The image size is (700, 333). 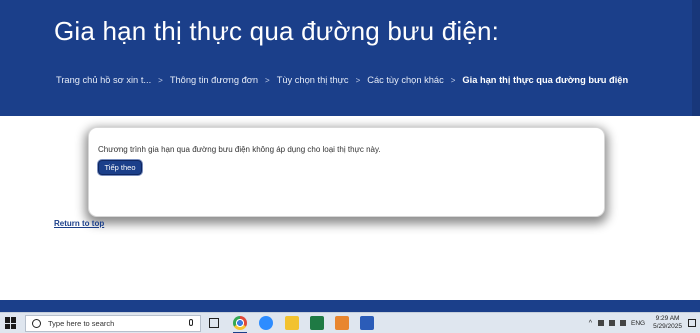 I want to click on file-explorer-icon, so click(x=292, y=323).